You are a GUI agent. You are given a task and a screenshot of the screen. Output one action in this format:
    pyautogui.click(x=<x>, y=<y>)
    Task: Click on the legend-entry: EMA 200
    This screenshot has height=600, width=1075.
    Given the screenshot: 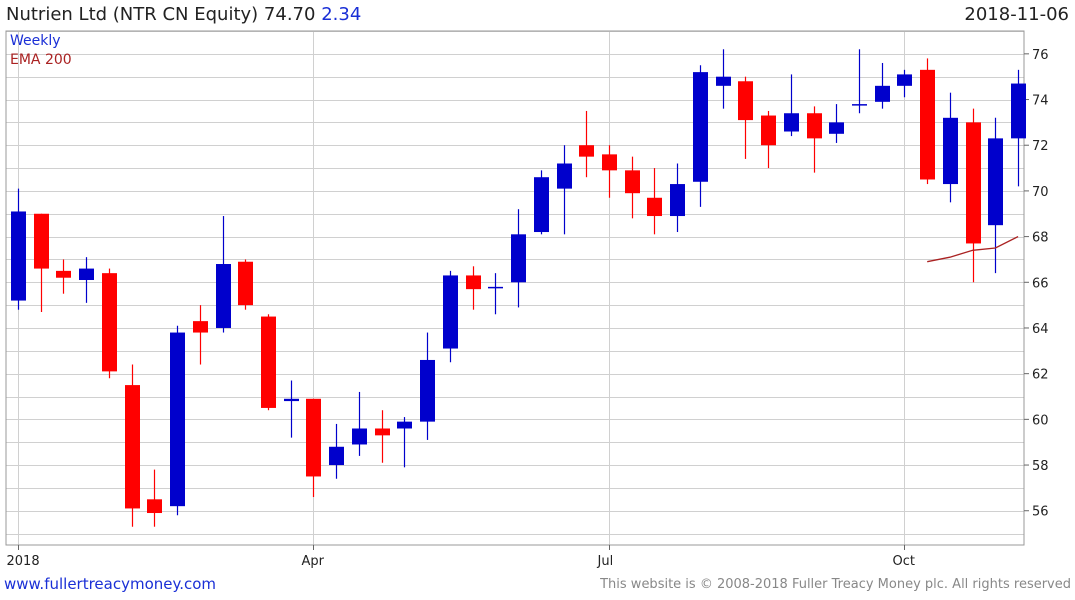 What is the action you would take?
    pyautogui.click(x=41, y=60)
    